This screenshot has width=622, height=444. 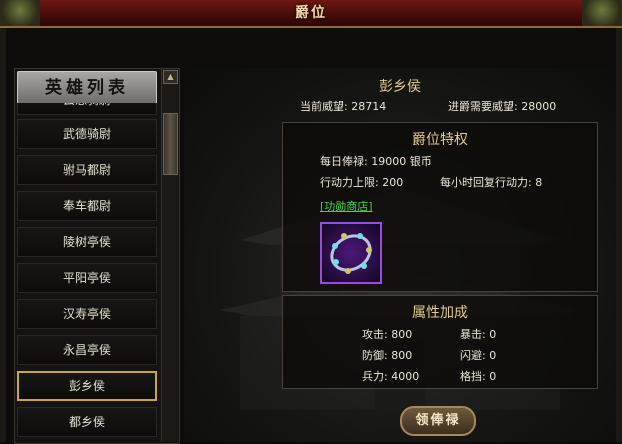 What do you see at coordinates (390, 376) in the screenshot?
I see `troops-row: 兵力: 4000` at bounding box center [390, 376].